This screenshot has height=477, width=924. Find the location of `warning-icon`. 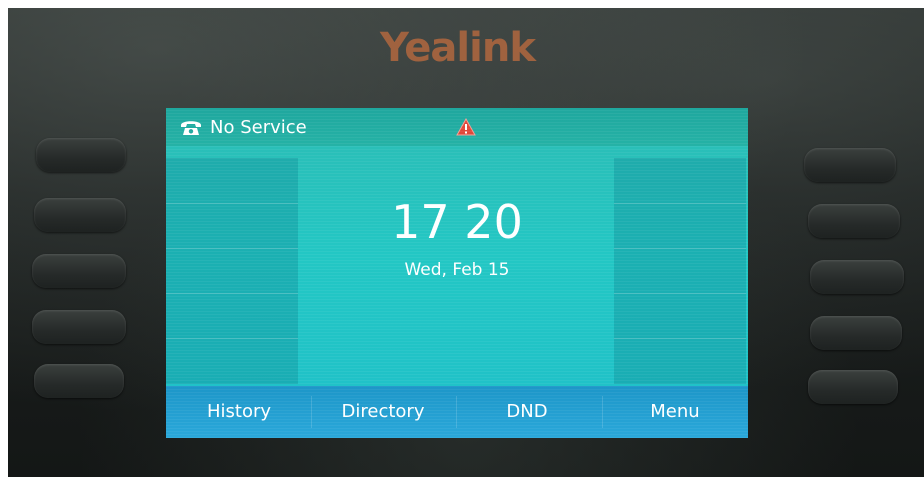

warning-icon is located at coordinates (466, 126).